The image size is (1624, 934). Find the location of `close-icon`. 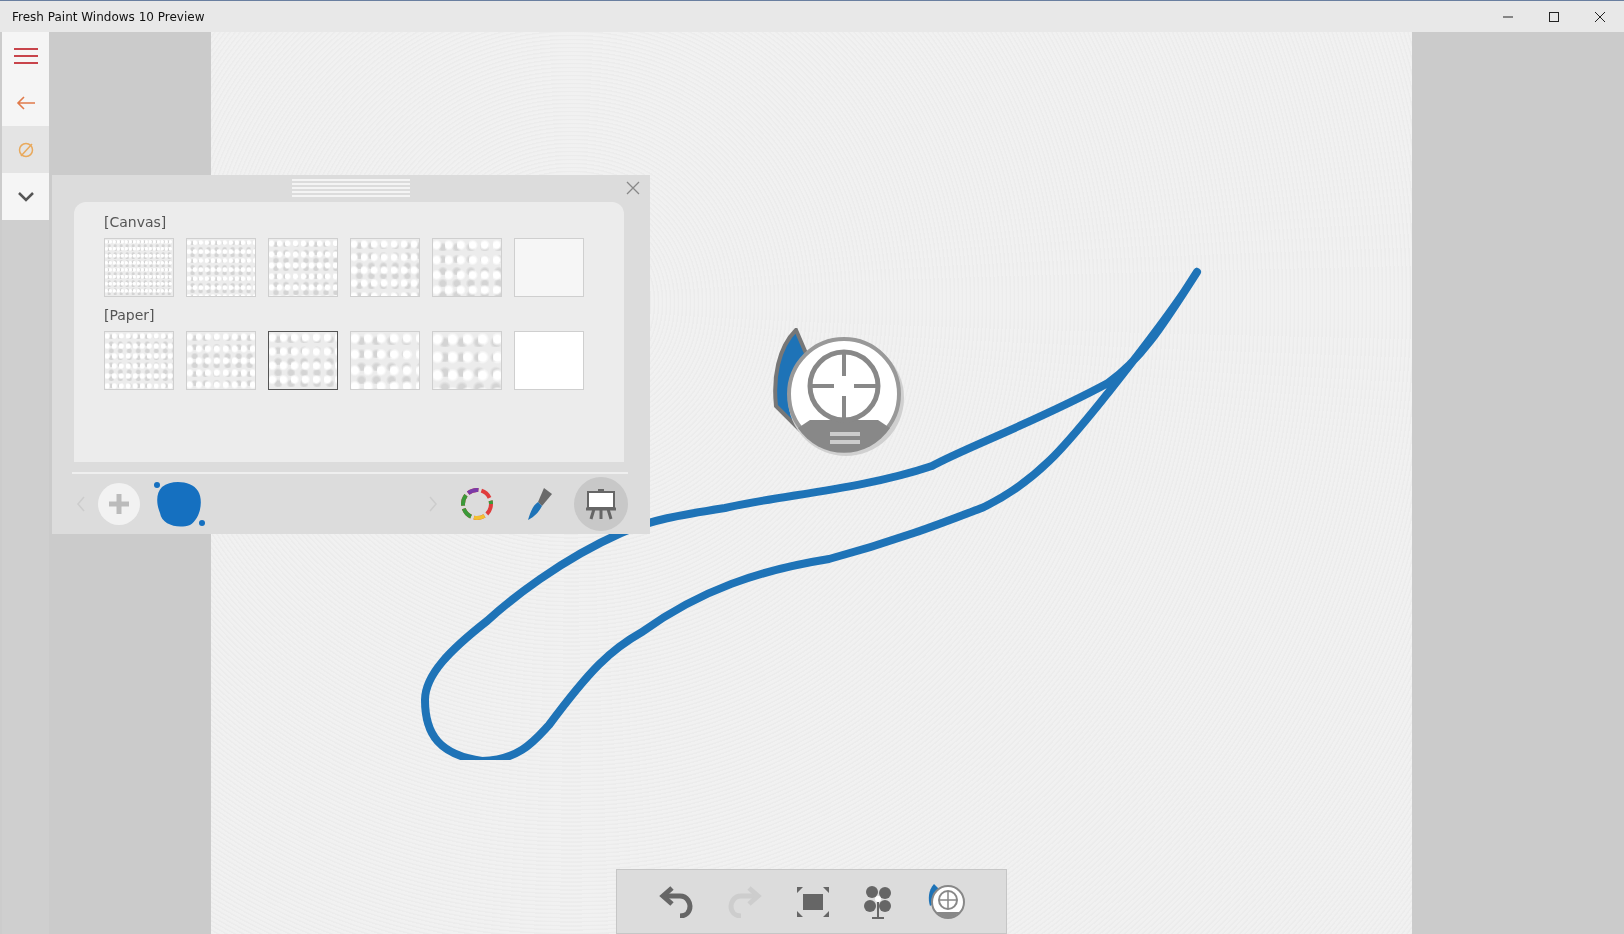

close-icon is located at coordinates (1600, 16).